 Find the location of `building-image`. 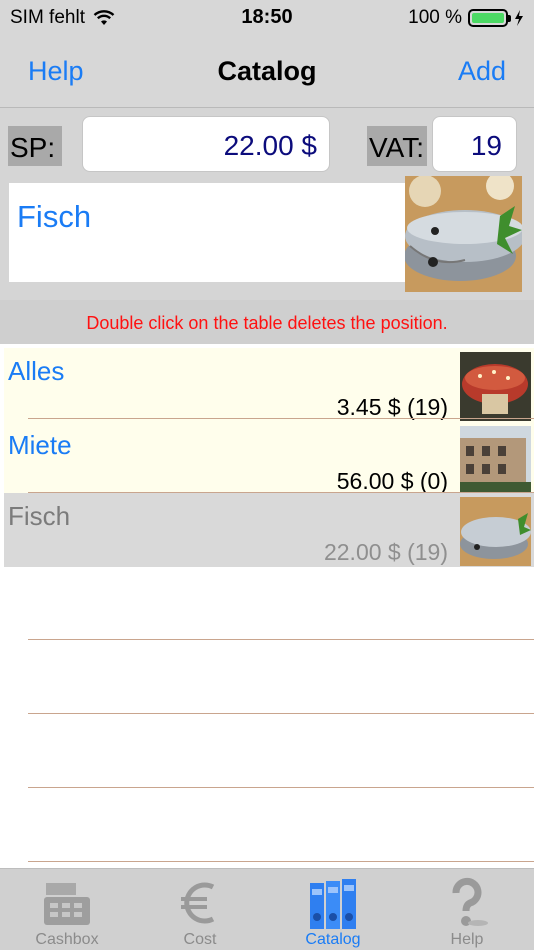

building-image is located at coordinates (495, 460).